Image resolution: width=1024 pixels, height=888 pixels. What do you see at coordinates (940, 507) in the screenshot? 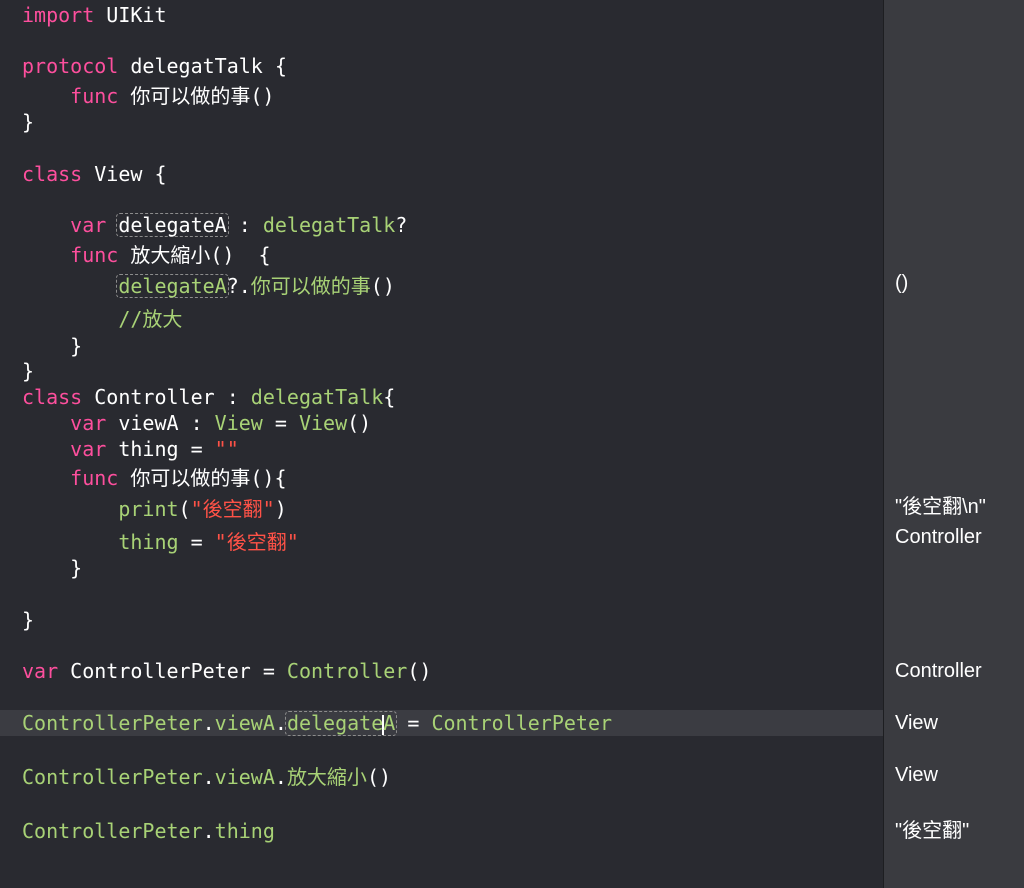
I see `result-value: "後空翻\n"` at bounding box center [940, 507].